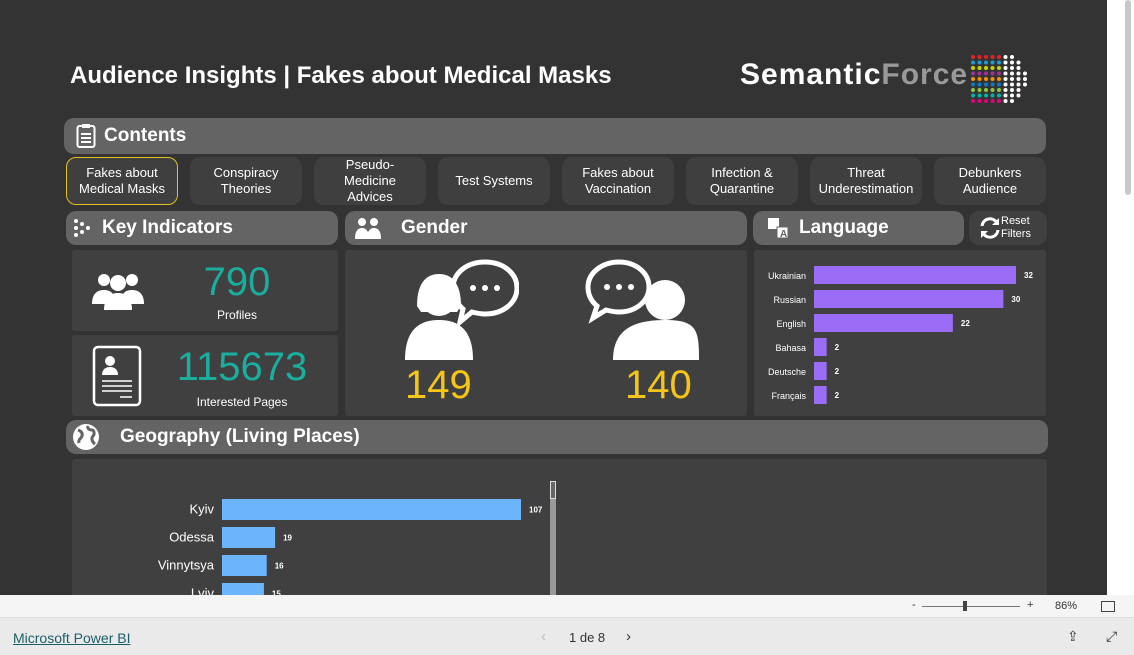 The height and width of the screenshot is (655, 1134). I want to click on geography-title: Geography (Living Places), so click(240, 436).